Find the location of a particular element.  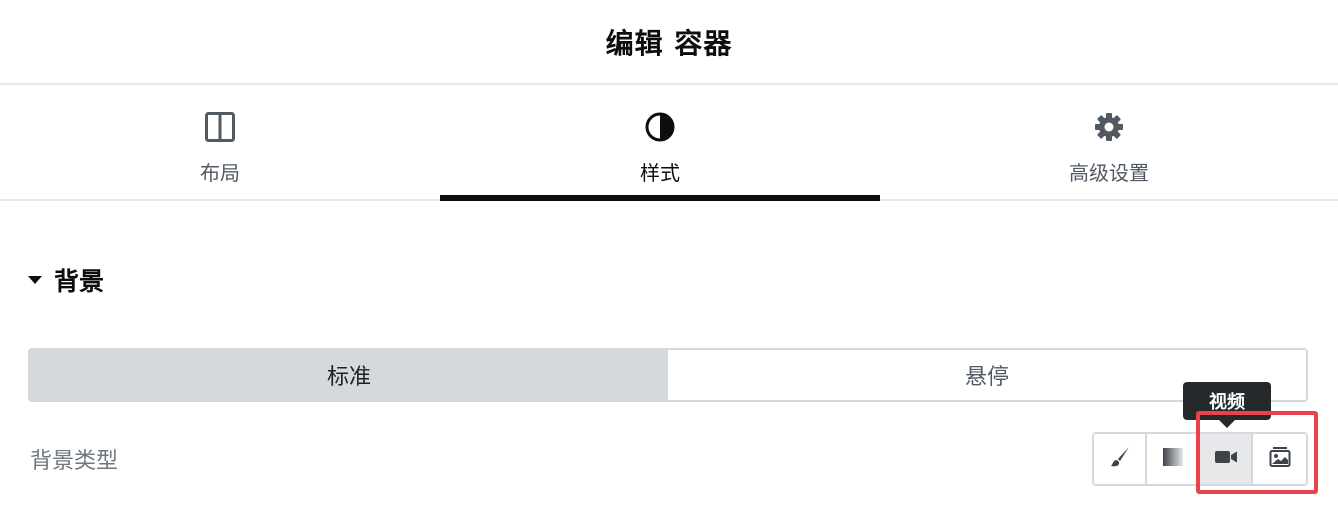

background-classic-button is located at coordinates (1120, 459).